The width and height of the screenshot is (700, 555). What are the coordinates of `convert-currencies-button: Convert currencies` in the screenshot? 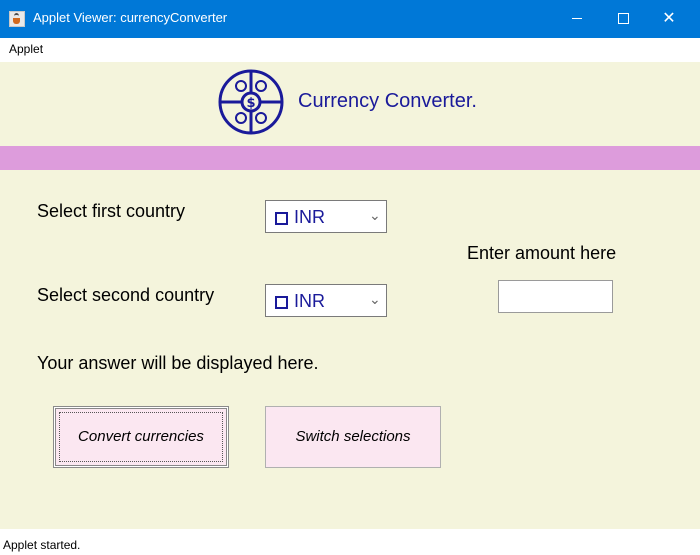 It's located at (141, 437).